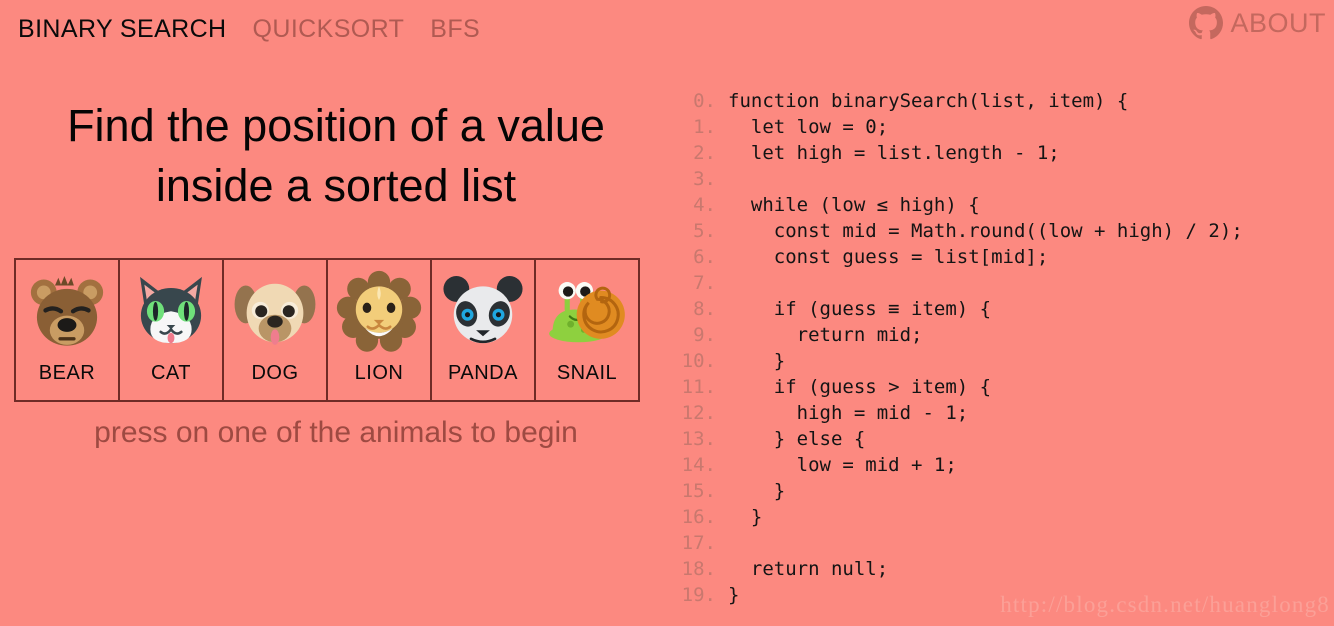 Image resolution: width=1334 pixels, height=626 pixels. I want to click on code-line: 4. while (low ≤ high) {, so click(1003, 205).